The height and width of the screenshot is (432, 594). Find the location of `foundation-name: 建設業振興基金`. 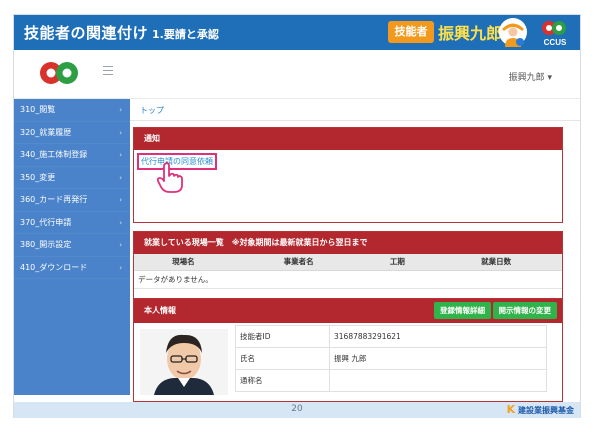

foundation-name: 建設業振興基金 is located at coordinates (546, 410).